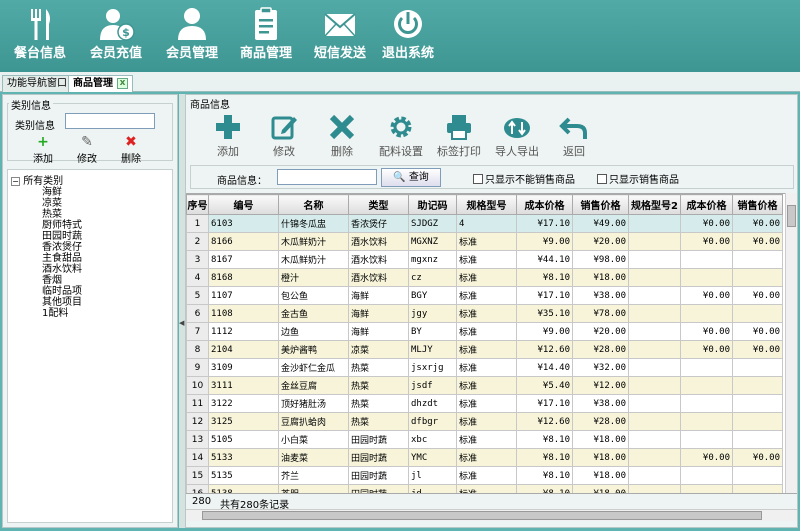 This screenshot has height=531, width=800. Describe the element at coordinates (484, 259) in the screenshot. I see `table-row: 3 8167 木瓜鲜奶汁 酒水饮料 mgxnz 标准 ¥44.10 ¥98.00` at that location.